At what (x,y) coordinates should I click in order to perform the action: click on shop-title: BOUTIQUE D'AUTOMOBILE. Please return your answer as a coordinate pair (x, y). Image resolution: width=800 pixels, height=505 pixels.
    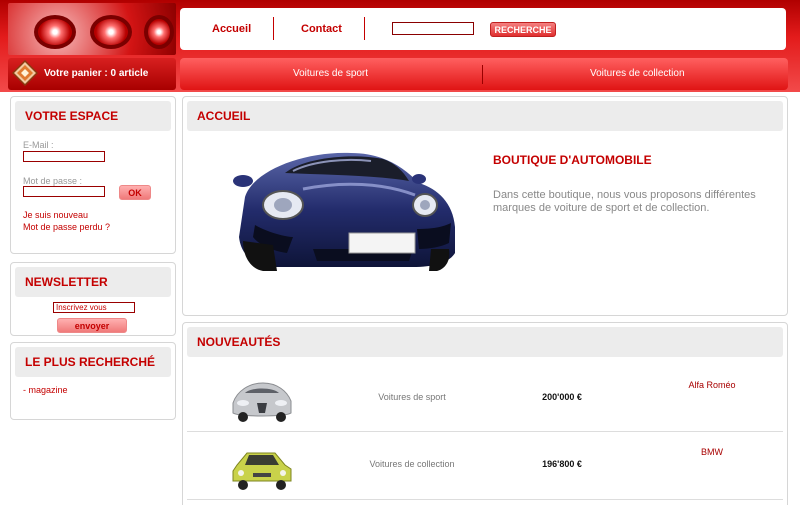
    Looking at the image, I should click on (572, 160).